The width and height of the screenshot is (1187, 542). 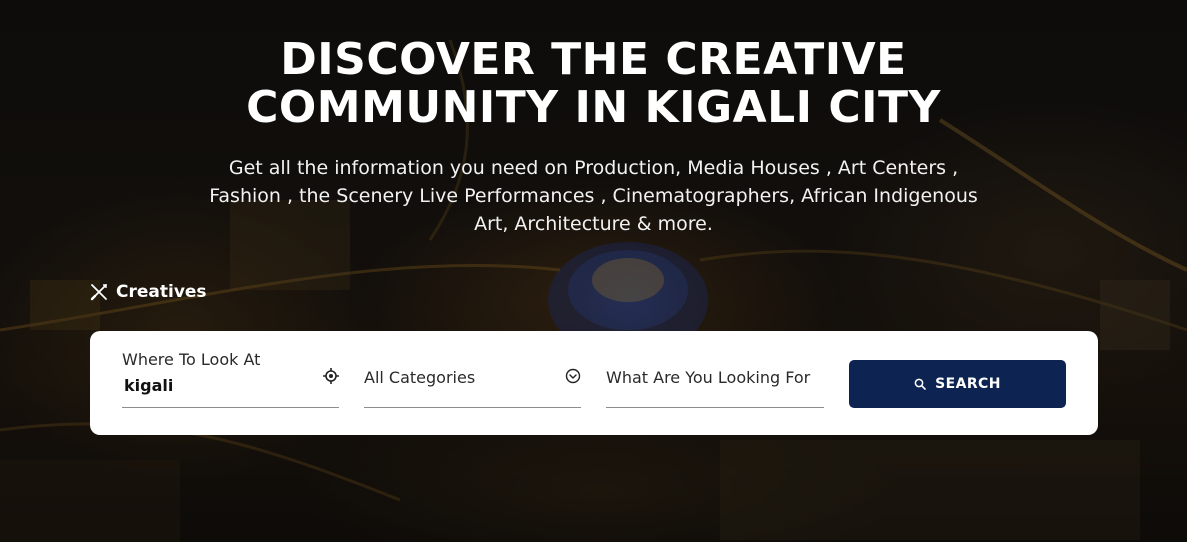 What do you see at coordinates (708, 377) in the screenshot?
I see `keyword-placeholder: What Are You Looking For` at bounding box center [708, 377].